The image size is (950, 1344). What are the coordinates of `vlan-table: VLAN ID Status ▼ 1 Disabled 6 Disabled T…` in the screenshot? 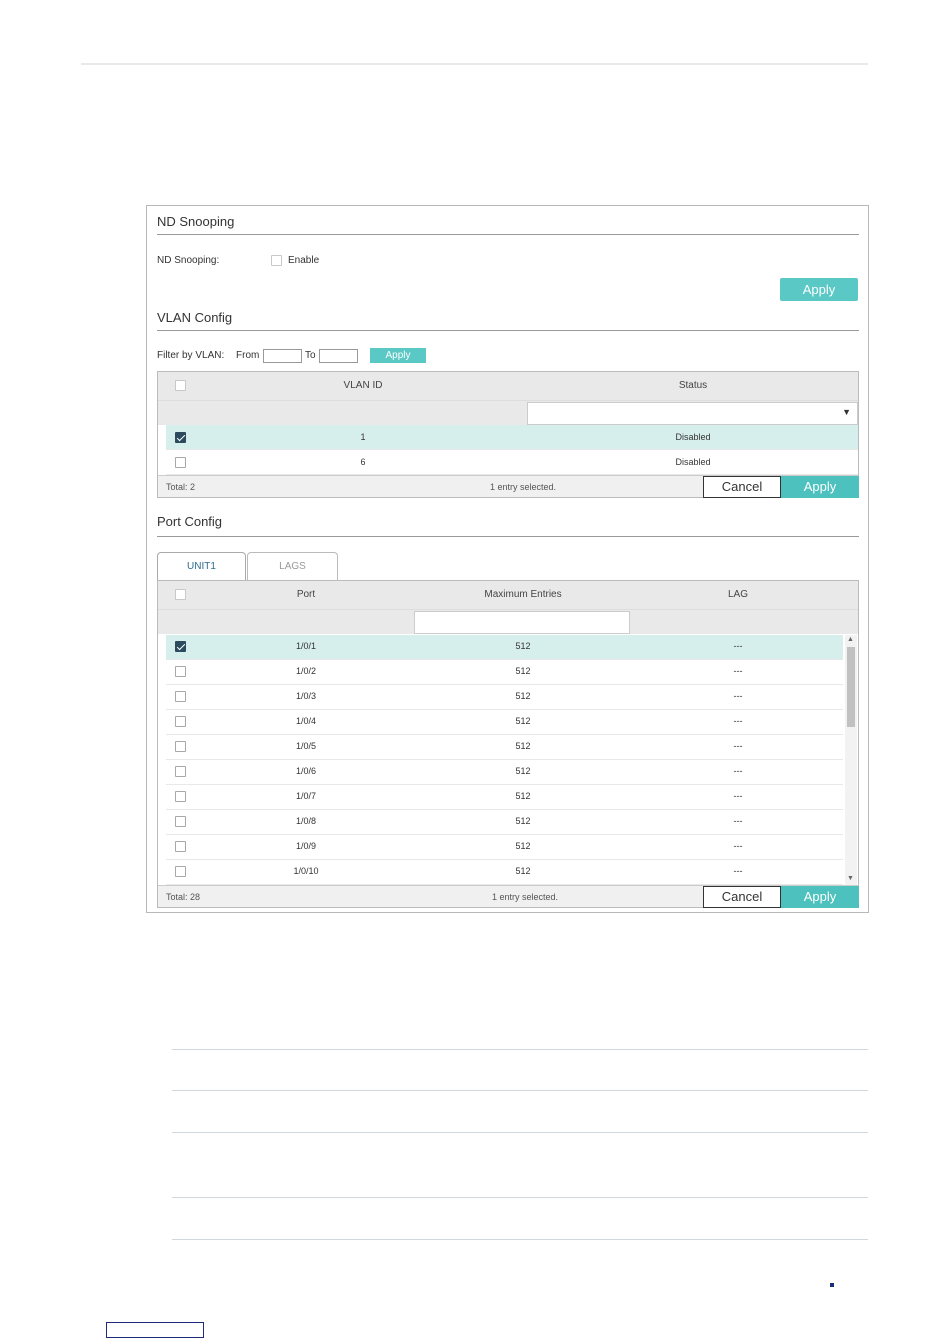 It's located at (508, 434).